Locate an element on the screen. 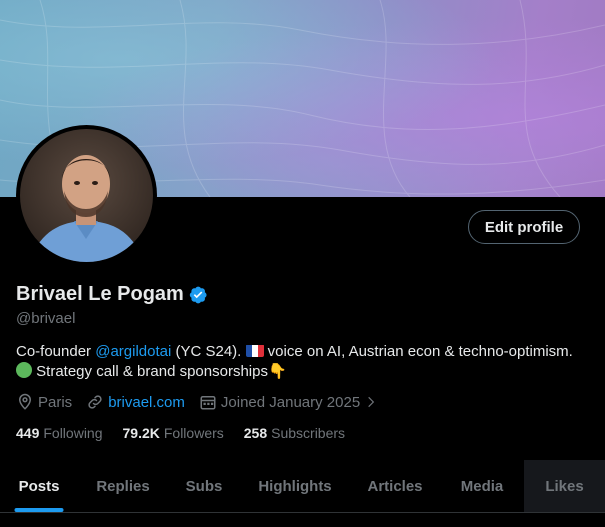 The height and width of the screenshot is (527, 605). user-handle: @brivael is located at coordinates (46, 318).